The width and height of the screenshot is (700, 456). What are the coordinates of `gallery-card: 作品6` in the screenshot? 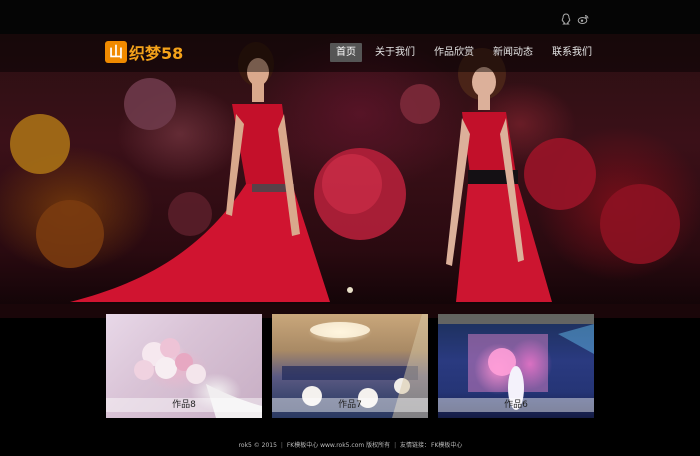 It's located at (516, 366).